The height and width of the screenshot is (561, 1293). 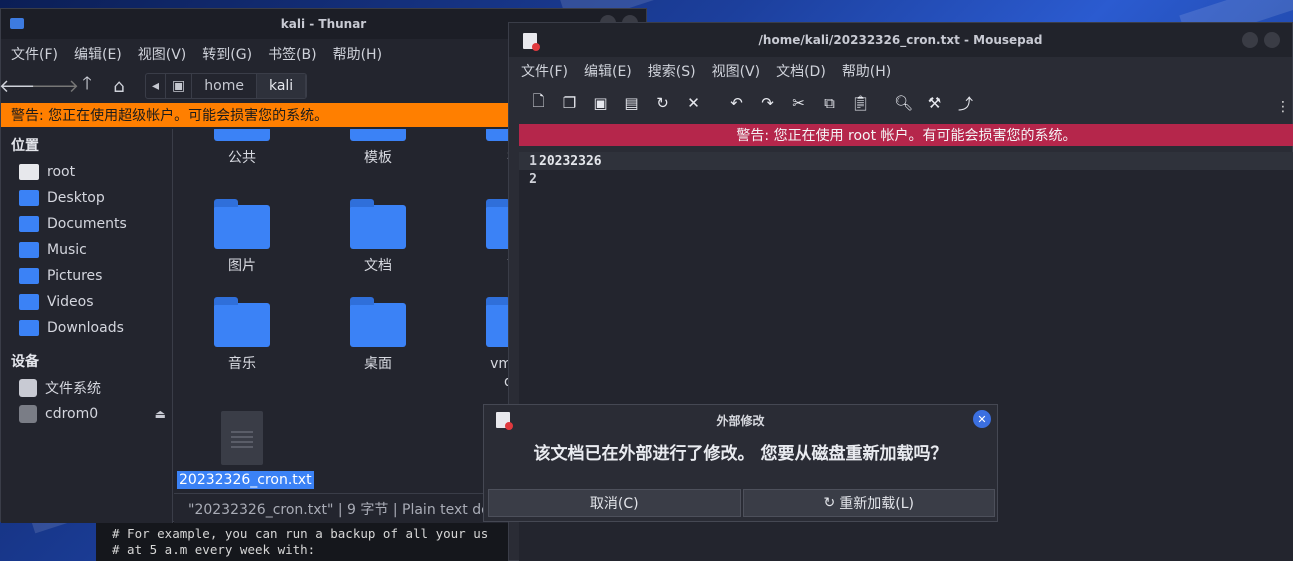 What do you see at coordinates (214, 549) in the screenshot?
I see `terminal-line: # at 5 a.m every week with:` at bounding box center [214, 549].